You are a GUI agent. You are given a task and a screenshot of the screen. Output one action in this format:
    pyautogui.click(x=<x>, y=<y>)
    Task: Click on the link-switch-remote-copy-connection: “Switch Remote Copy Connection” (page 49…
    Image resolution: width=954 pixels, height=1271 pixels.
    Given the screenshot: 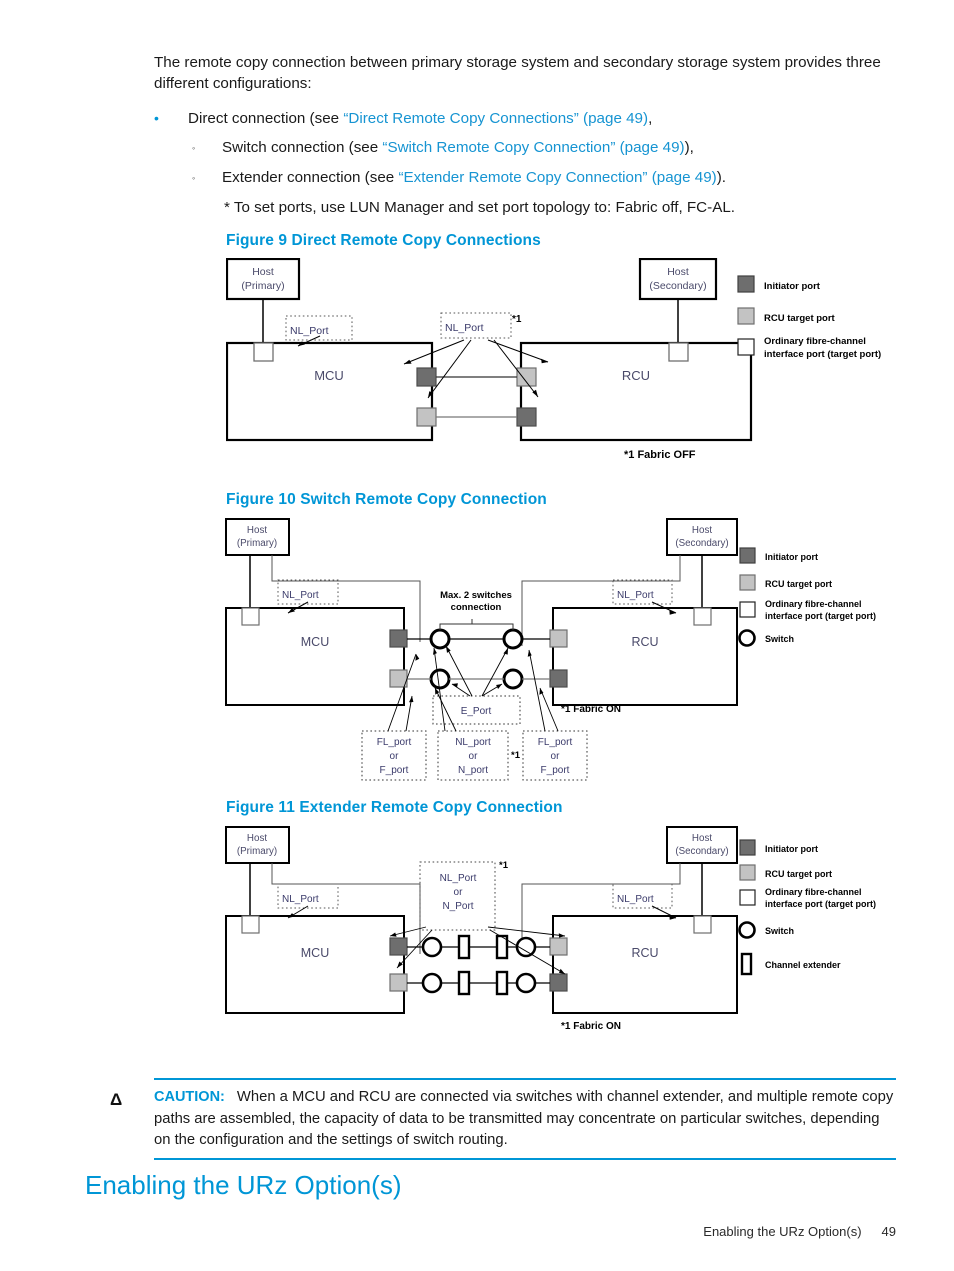 What is the action you would take?
    pyautogui.click(x=533, y=147)
    